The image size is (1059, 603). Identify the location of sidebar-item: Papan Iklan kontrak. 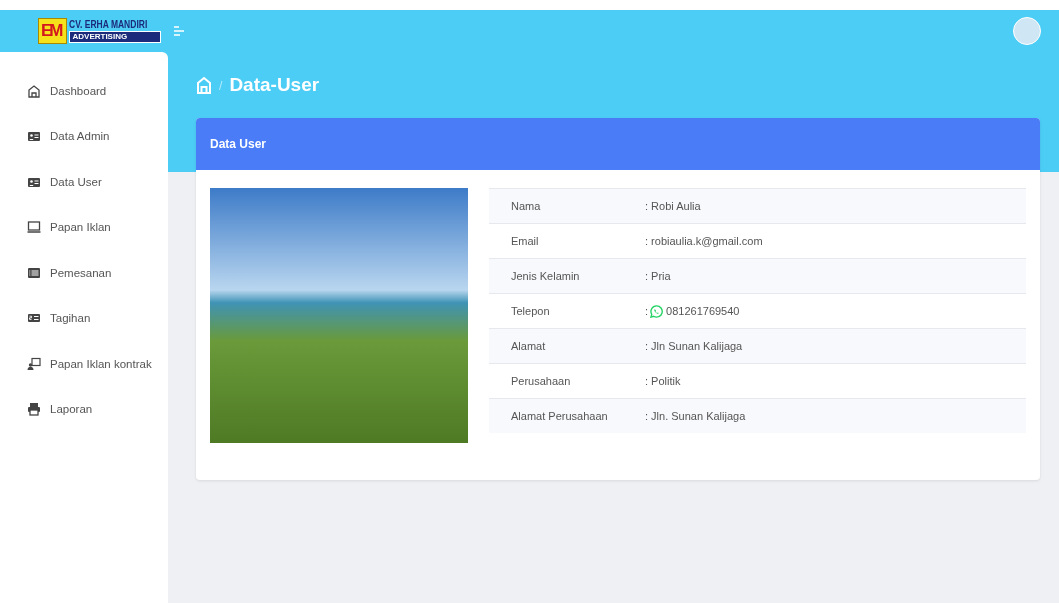
(84, 364).